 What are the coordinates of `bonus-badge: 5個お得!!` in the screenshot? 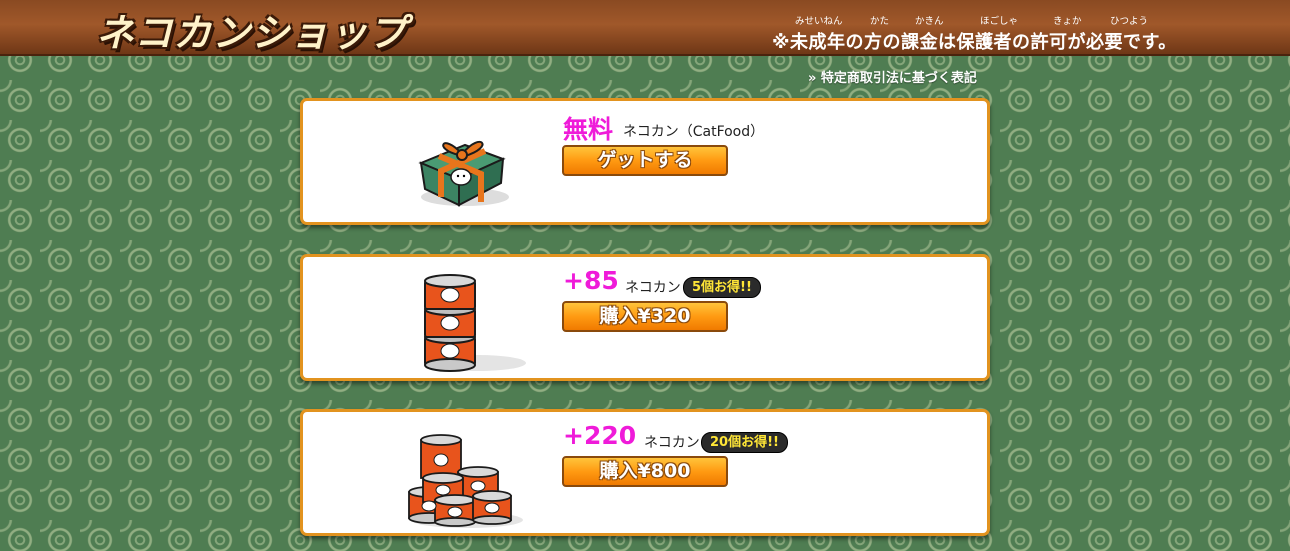 It's located at (722, 287).